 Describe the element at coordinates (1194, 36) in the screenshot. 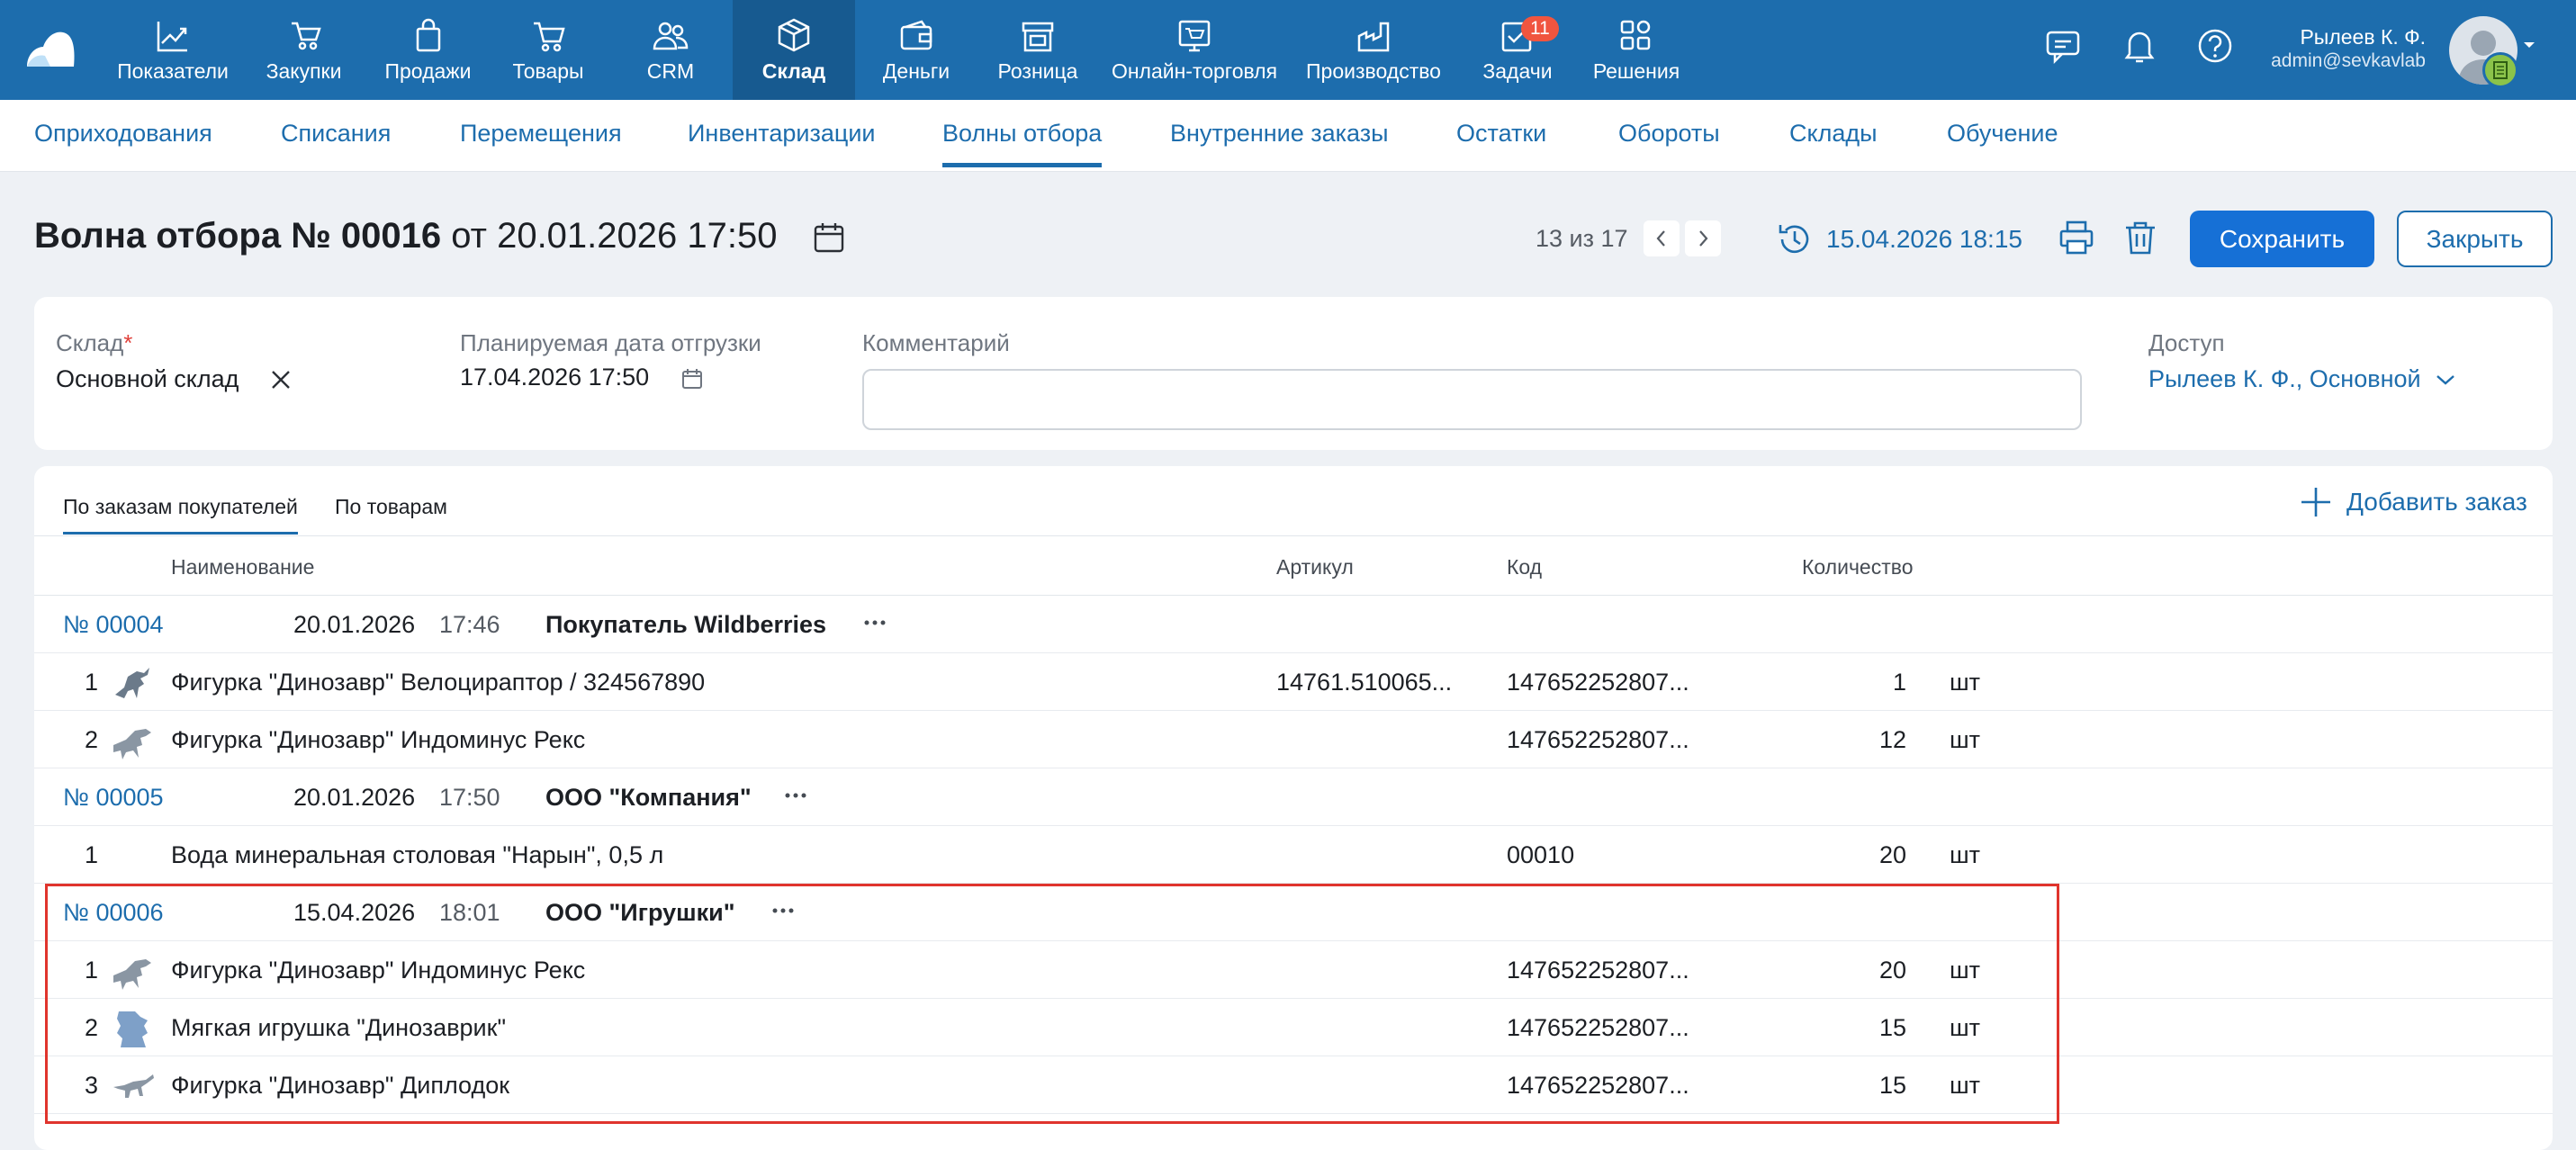

I see `online-store-icon` at that location.